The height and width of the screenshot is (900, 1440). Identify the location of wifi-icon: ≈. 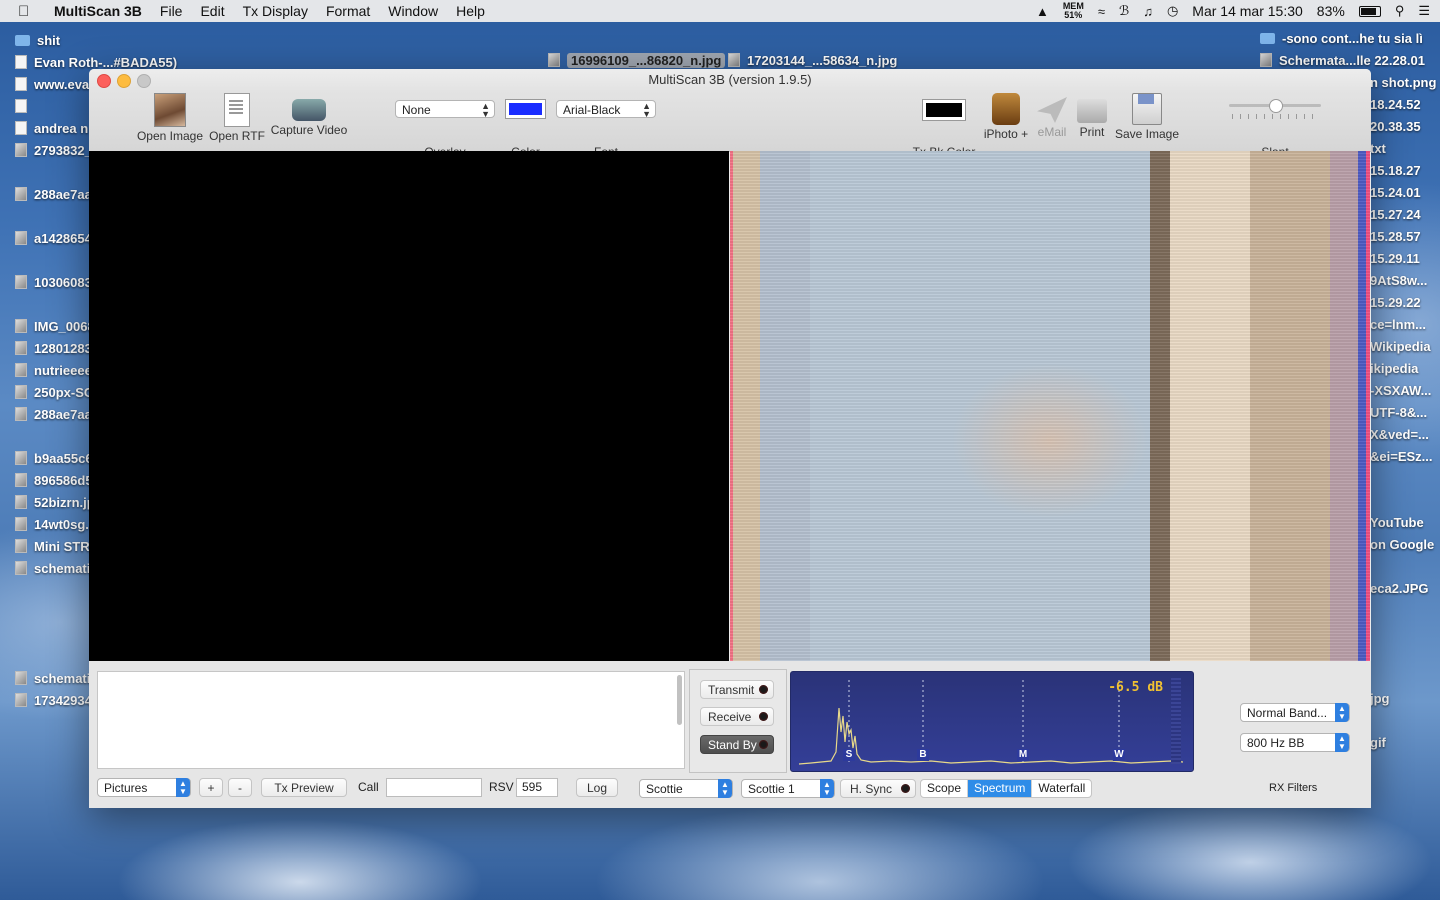
(1101, 11).